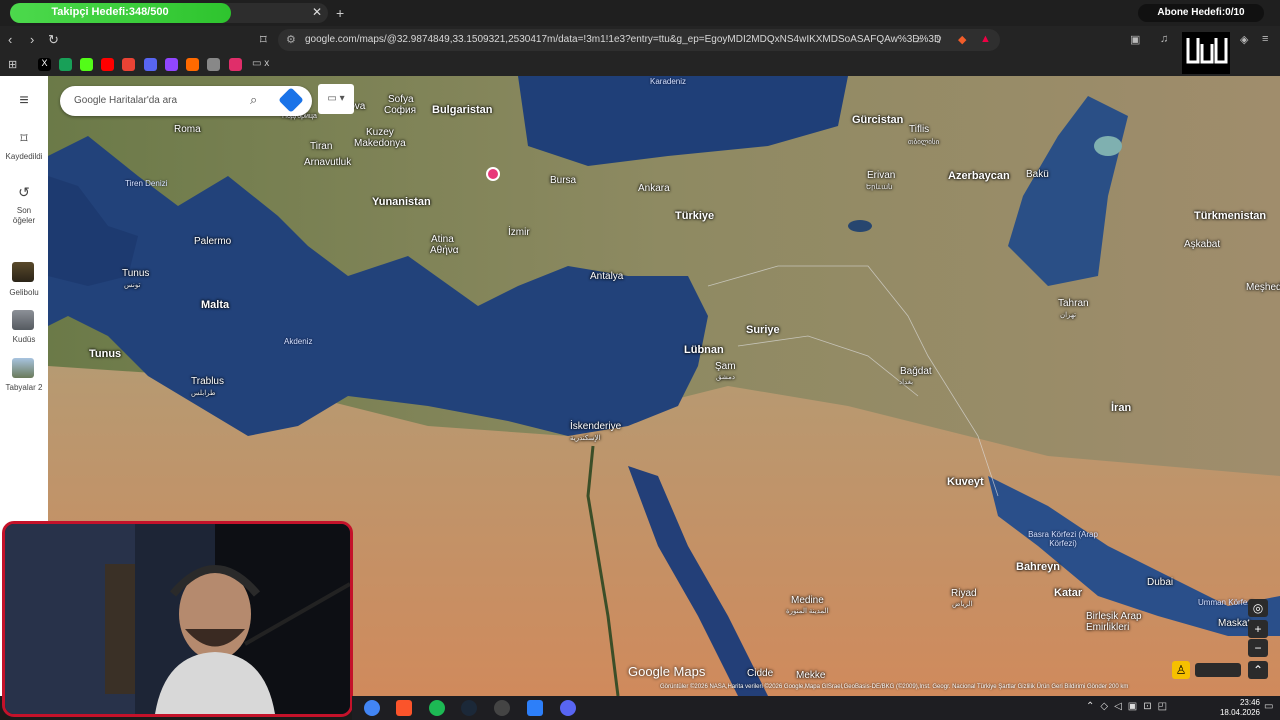  I want to click on gelibolu-thumbnail, so click(23, 272).